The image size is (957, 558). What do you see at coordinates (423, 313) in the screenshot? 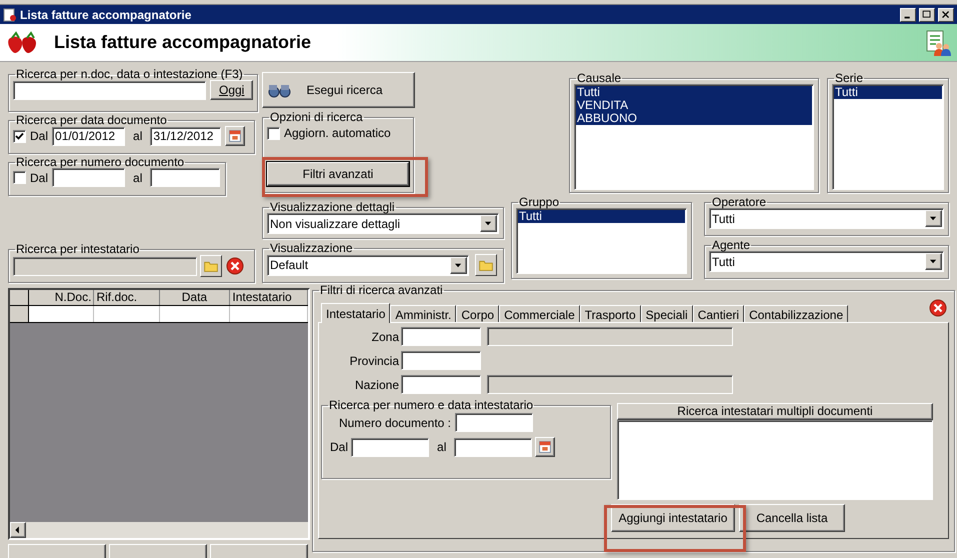
I see `tab: Amministr.` at bounding box center [423, 313].